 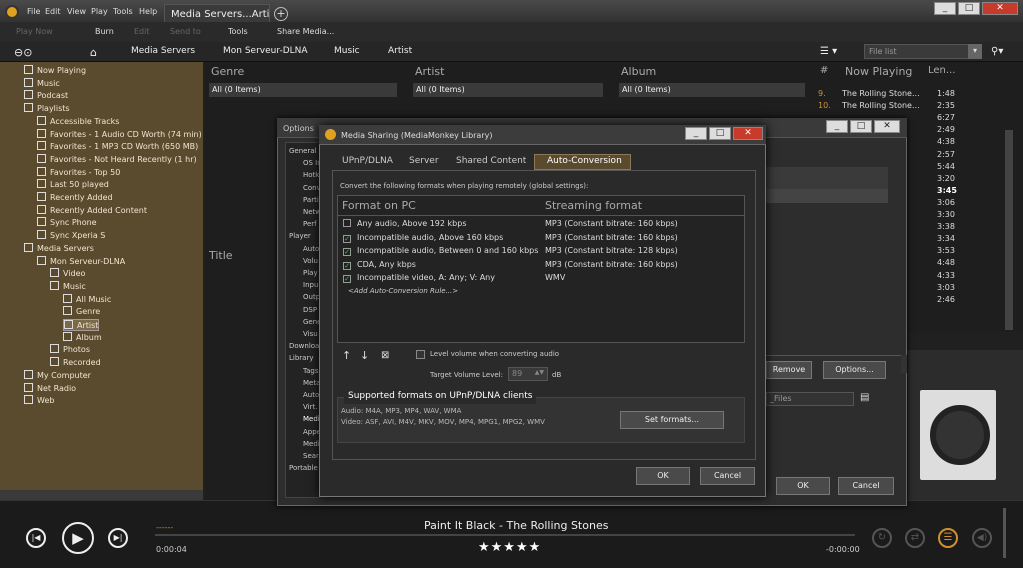 I want to click on repeat-icon: ↻, so click(x=882, y=538).